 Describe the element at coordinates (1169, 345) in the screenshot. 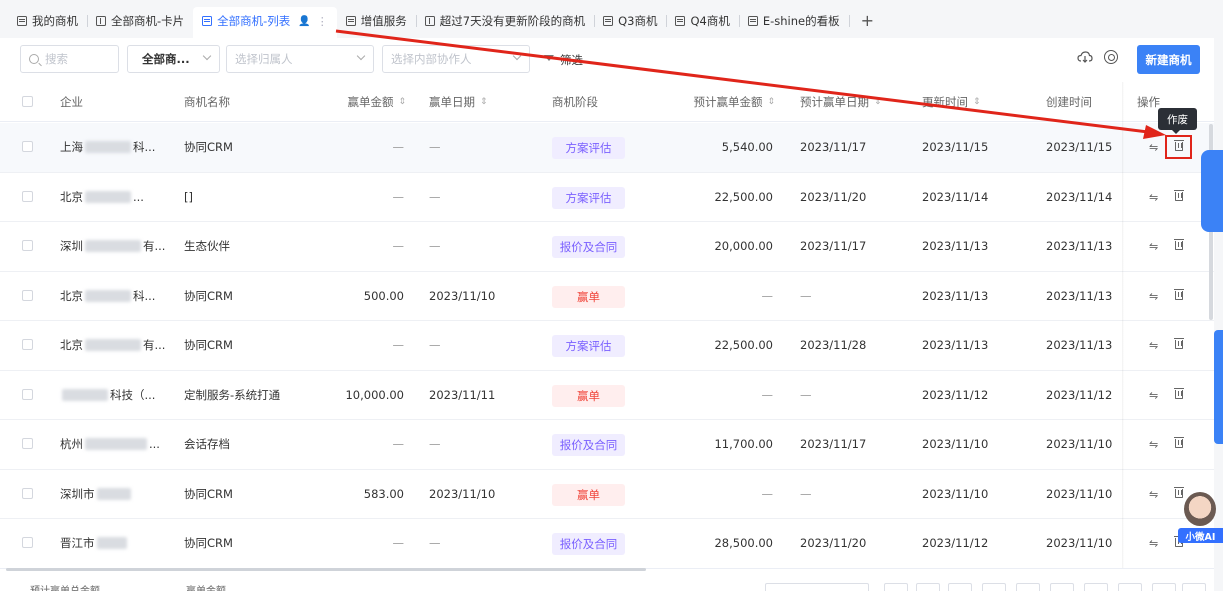

I see `row-actions: ⇋` at that location.